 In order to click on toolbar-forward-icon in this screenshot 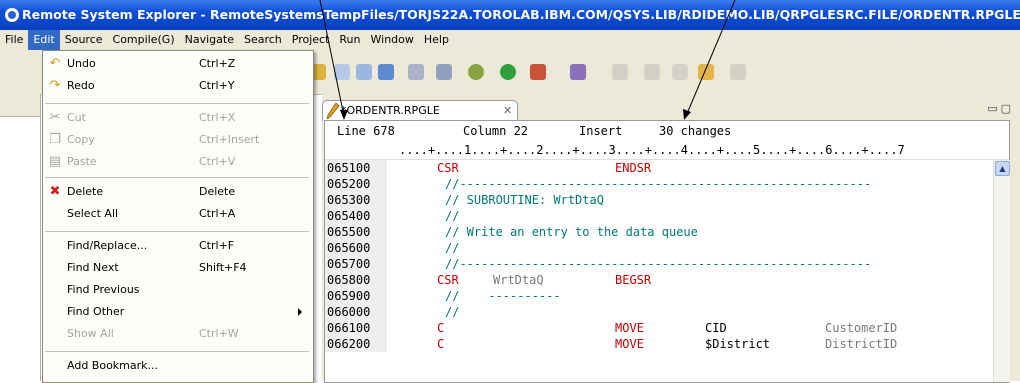, I will do `click(738, 72)`.